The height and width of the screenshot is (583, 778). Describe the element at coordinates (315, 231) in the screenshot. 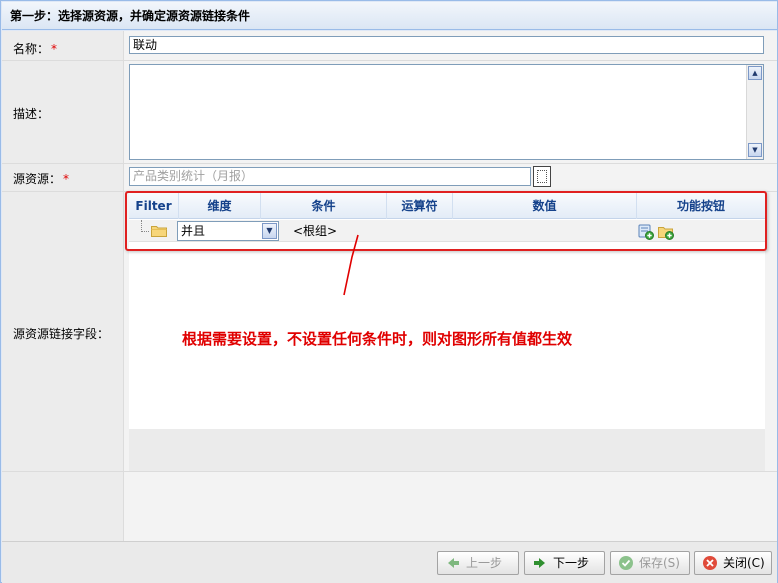

I see `root-group-label: <根组>` at that location.